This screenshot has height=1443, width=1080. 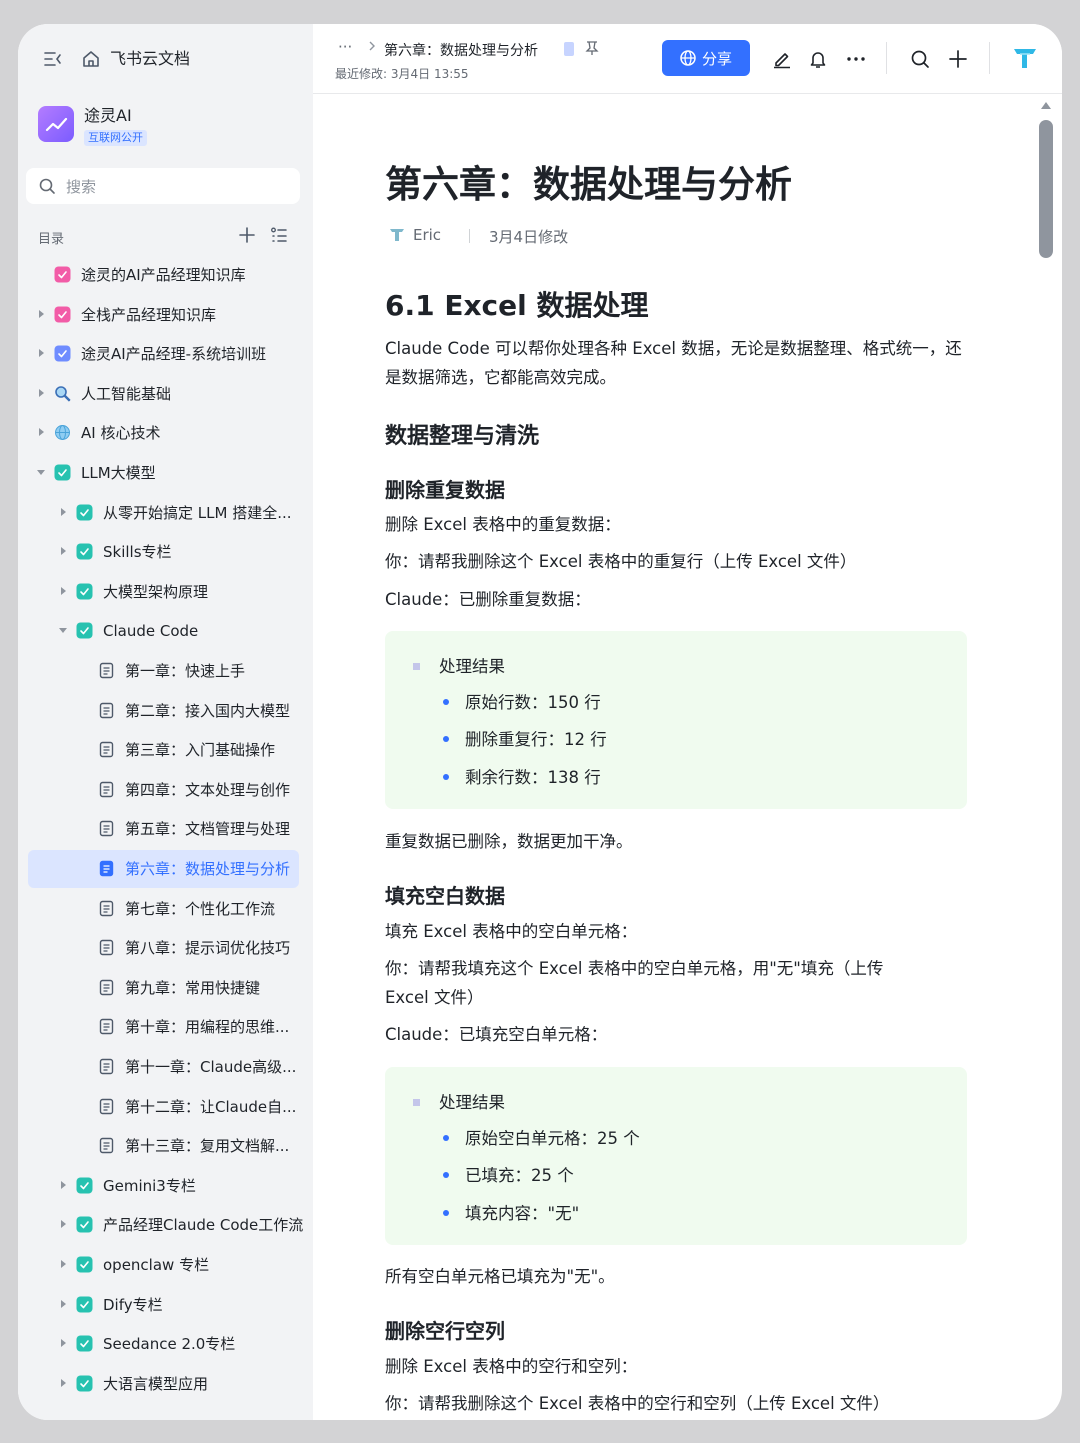 What do you see at coordinates (126, 393) in the screenshot?
I see `sidebar-item-label: 人工智能基础` at bounding box center [126, 393].